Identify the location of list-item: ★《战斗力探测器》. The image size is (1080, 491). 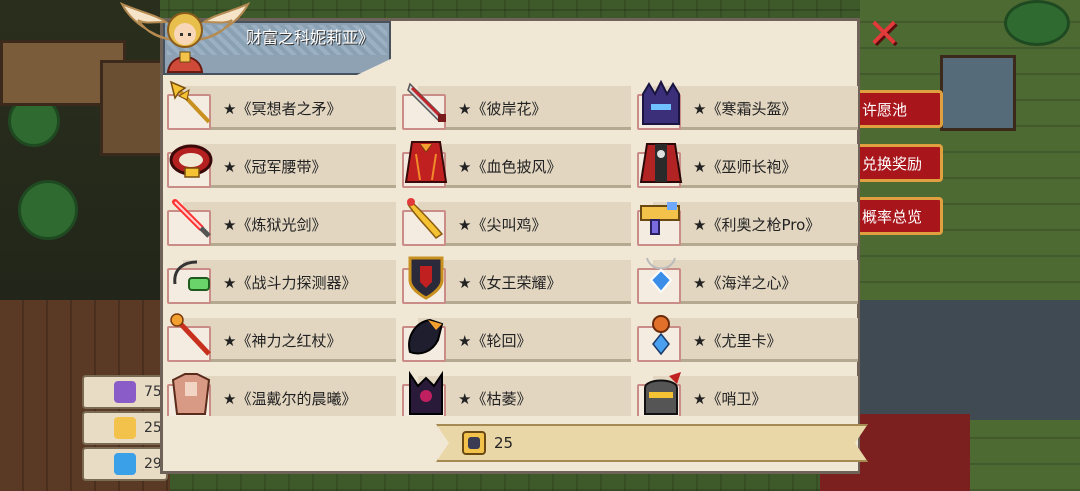
(279, 279).